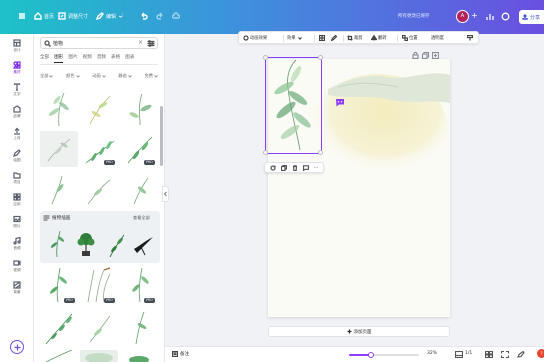 This screenshot has width=544, height=362. What do you see at coordinates (47, 76) in the screenshot?
I see `filter-all: 全部` at bounding box center [47, 76].